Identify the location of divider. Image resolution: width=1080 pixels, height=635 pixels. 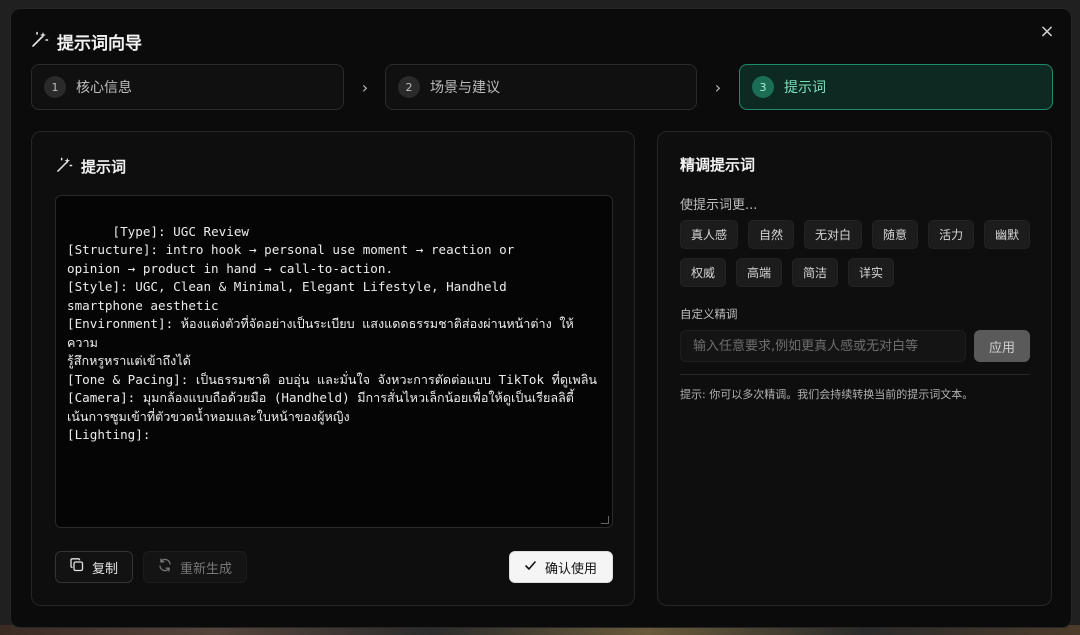
(855, 374).